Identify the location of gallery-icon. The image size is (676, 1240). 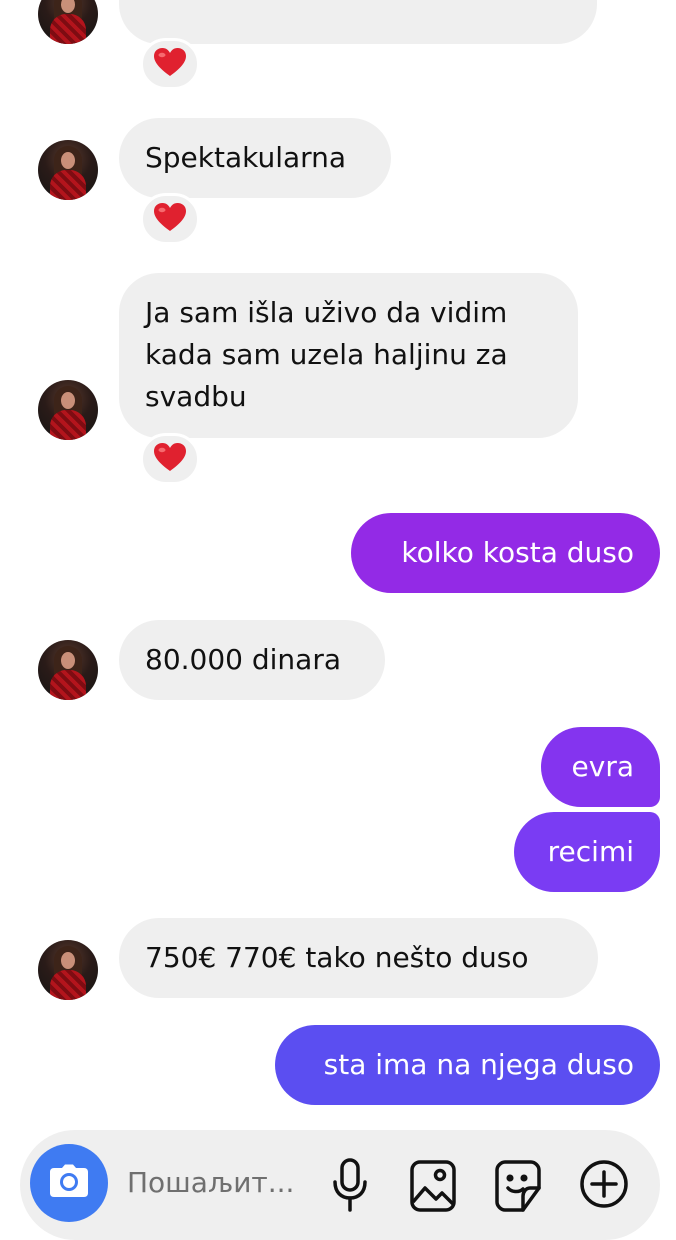
(433, 1188).